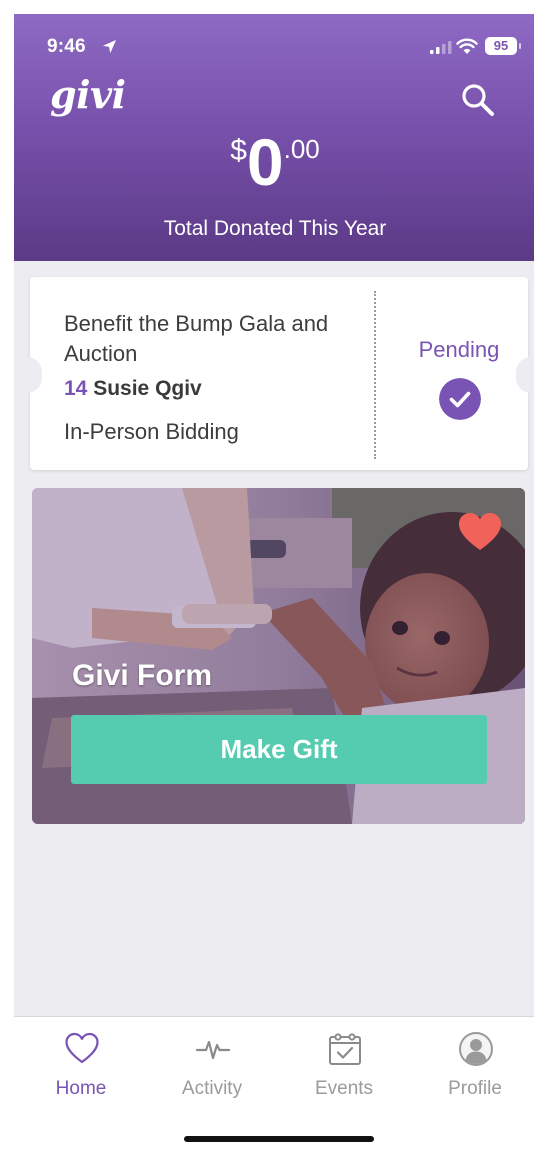 This screenshot has height=1150, width=534. Describe the element at coordinates (213, 1050) in the screenshot. I see `pulse-icon` at that location.